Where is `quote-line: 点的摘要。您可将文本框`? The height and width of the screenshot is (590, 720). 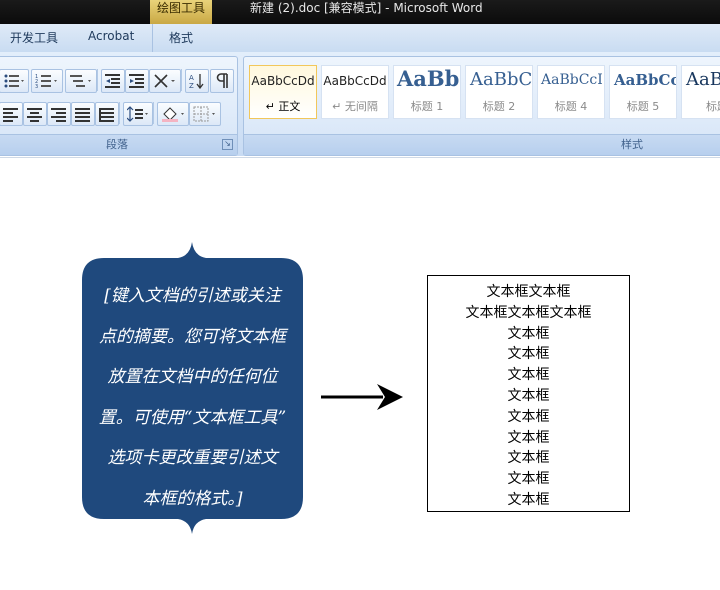 quote-line: 点的摘要。您可将文本框 is located at coordinates (192, 336).